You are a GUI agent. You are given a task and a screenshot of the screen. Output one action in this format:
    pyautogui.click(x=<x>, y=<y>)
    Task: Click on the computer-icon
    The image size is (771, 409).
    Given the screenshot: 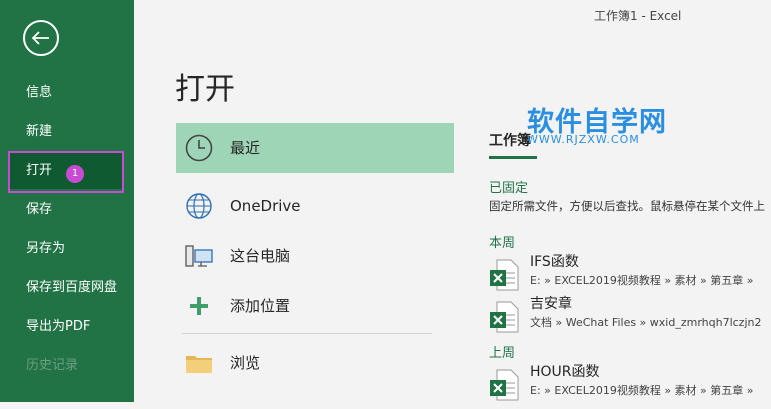 What is the action you would take?
    pyautogui.click(x=199, y=256)
    